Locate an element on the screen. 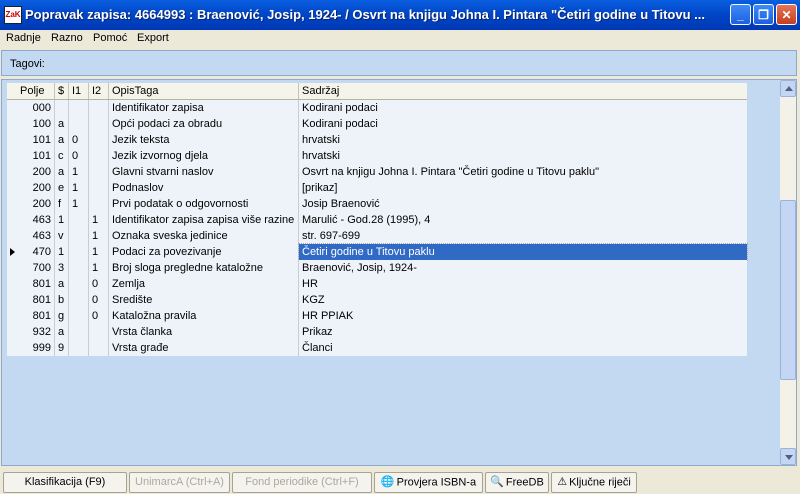 The image size is (800, 494). maximize-button: ❐ is located at coordinates (763, 14).